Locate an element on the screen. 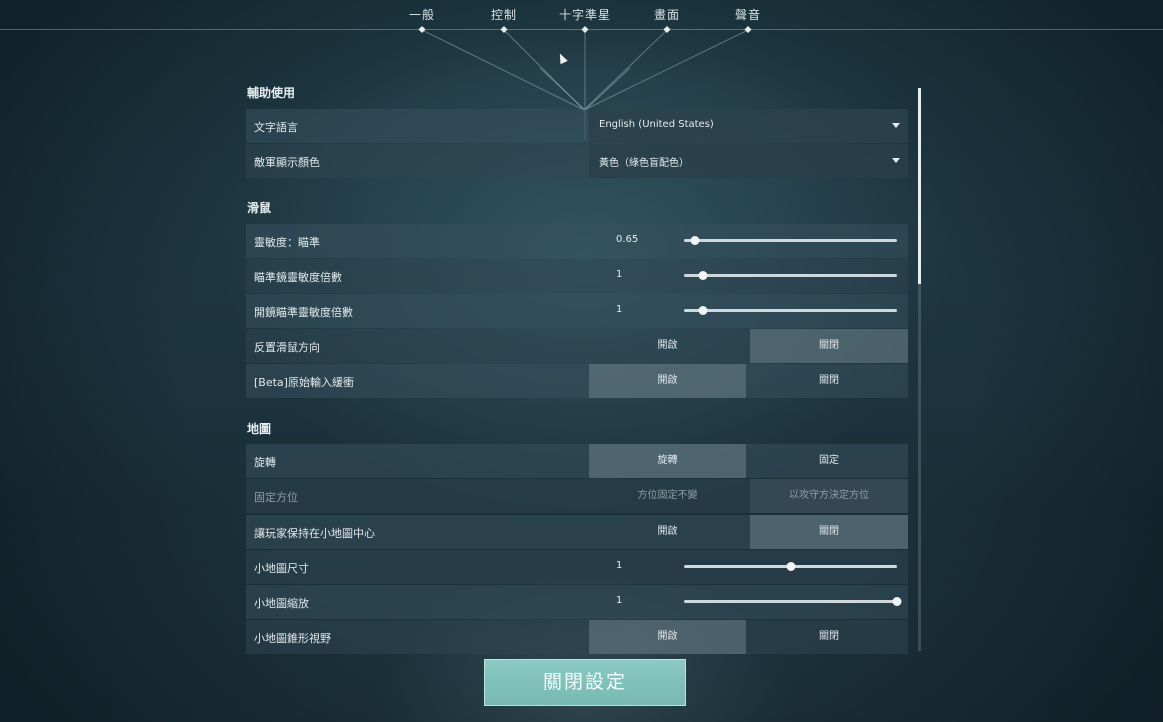  setting-row-sensitivity: 靈敏度：瞄準 0.65 is located at coordinates (577, 241).